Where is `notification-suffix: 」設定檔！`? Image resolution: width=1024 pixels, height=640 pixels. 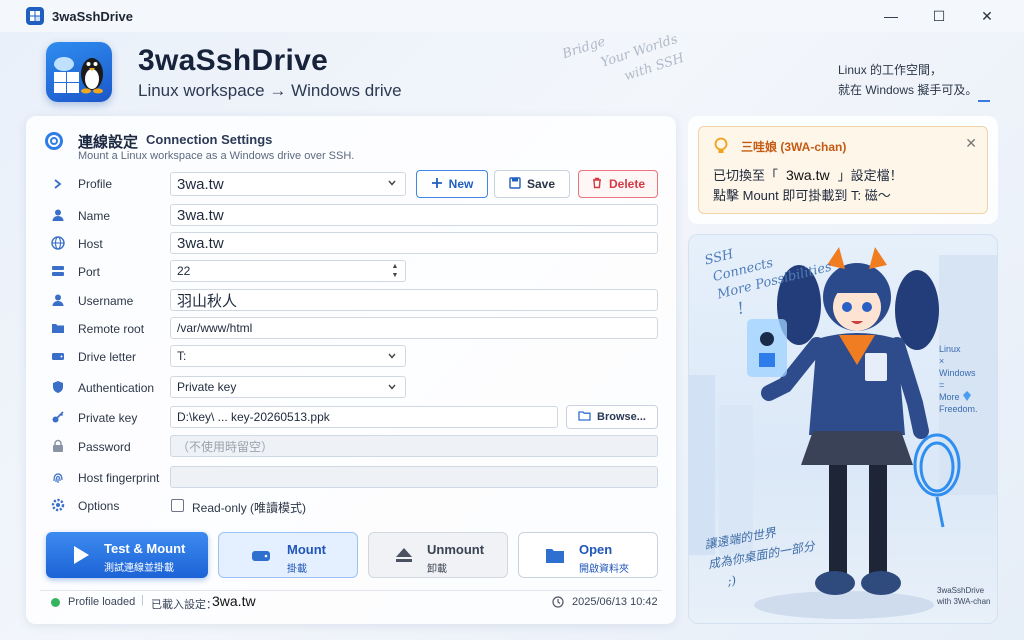
notification-suffix: 」設定檔！ is located at coordinates (870, 175).